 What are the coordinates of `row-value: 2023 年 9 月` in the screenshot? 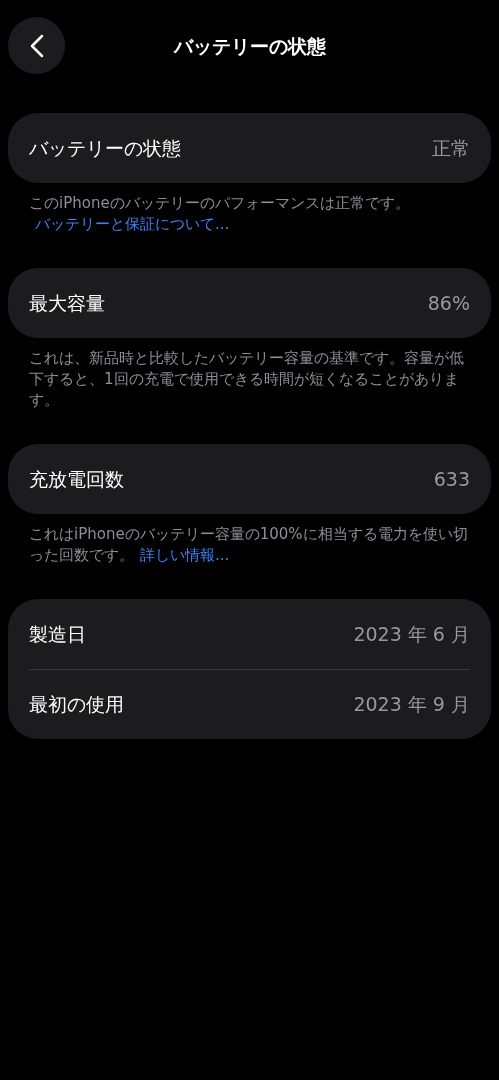 It's located at (411, 705).